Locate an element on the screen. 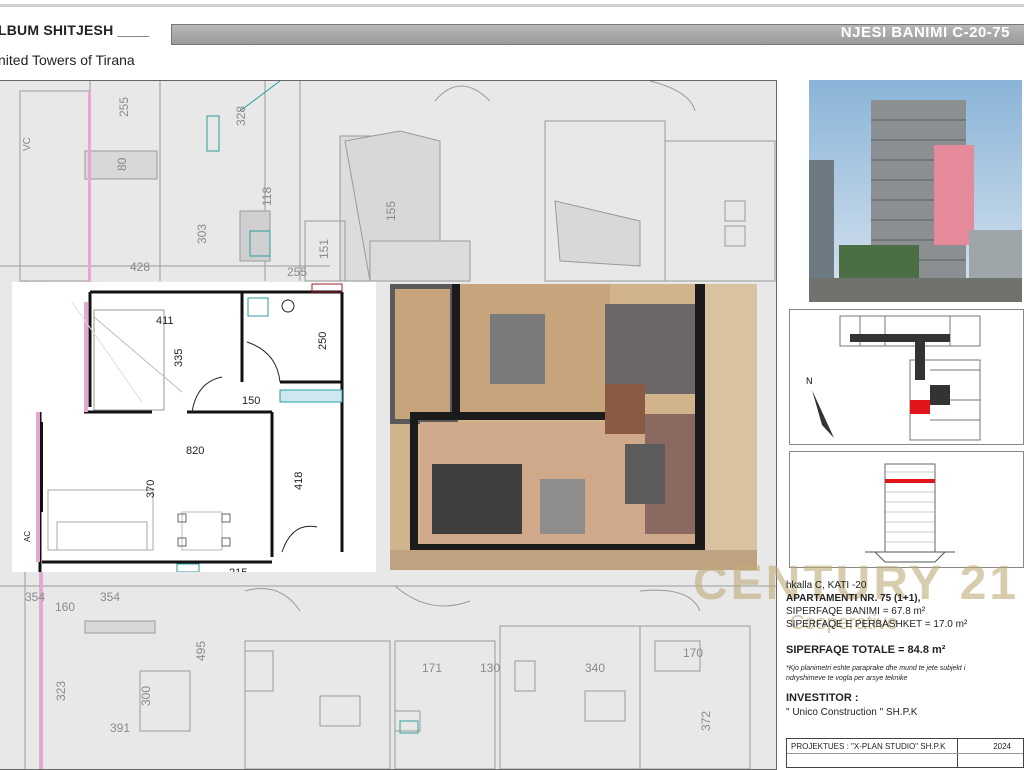  svg-text: AC is located at coordinates (27, 536).